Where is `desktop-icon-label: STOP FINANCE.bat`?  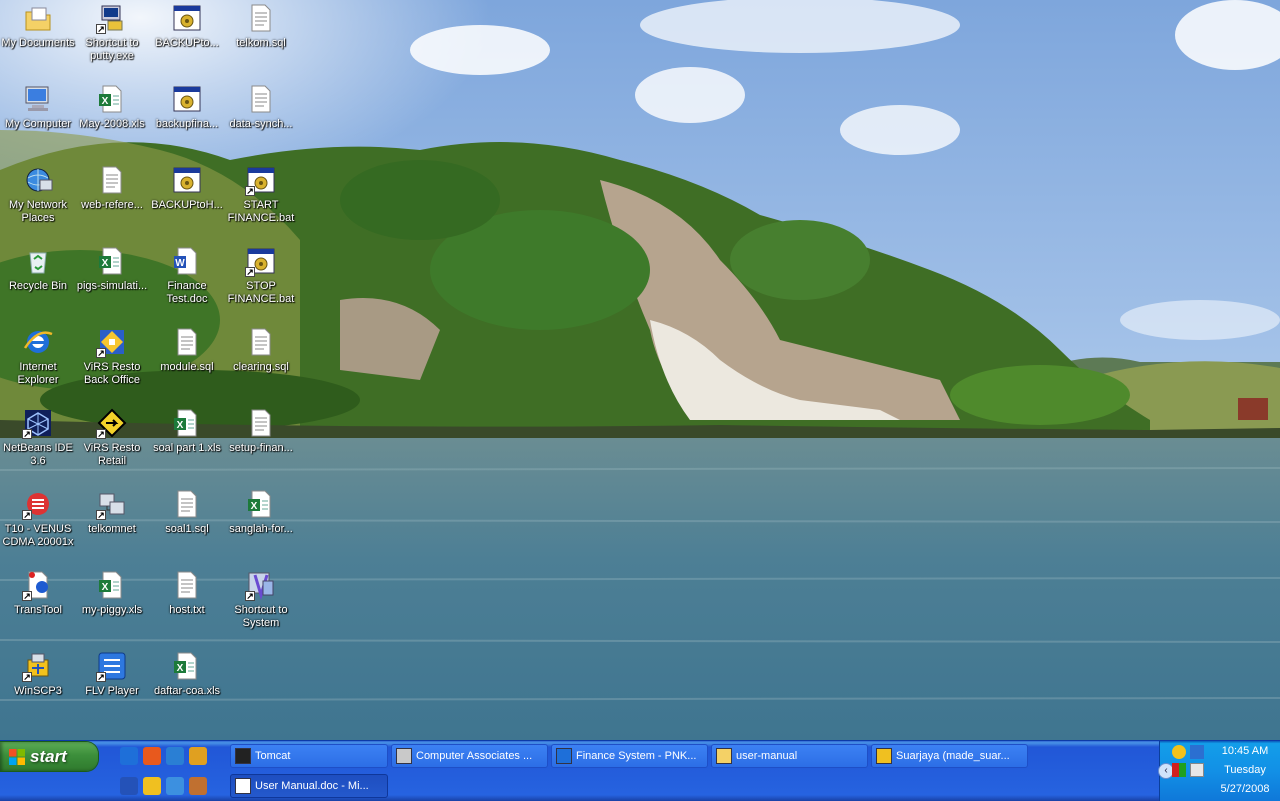 desktop-icon-label: STOP FINANCE.bat is located at coordinates (261, 292).